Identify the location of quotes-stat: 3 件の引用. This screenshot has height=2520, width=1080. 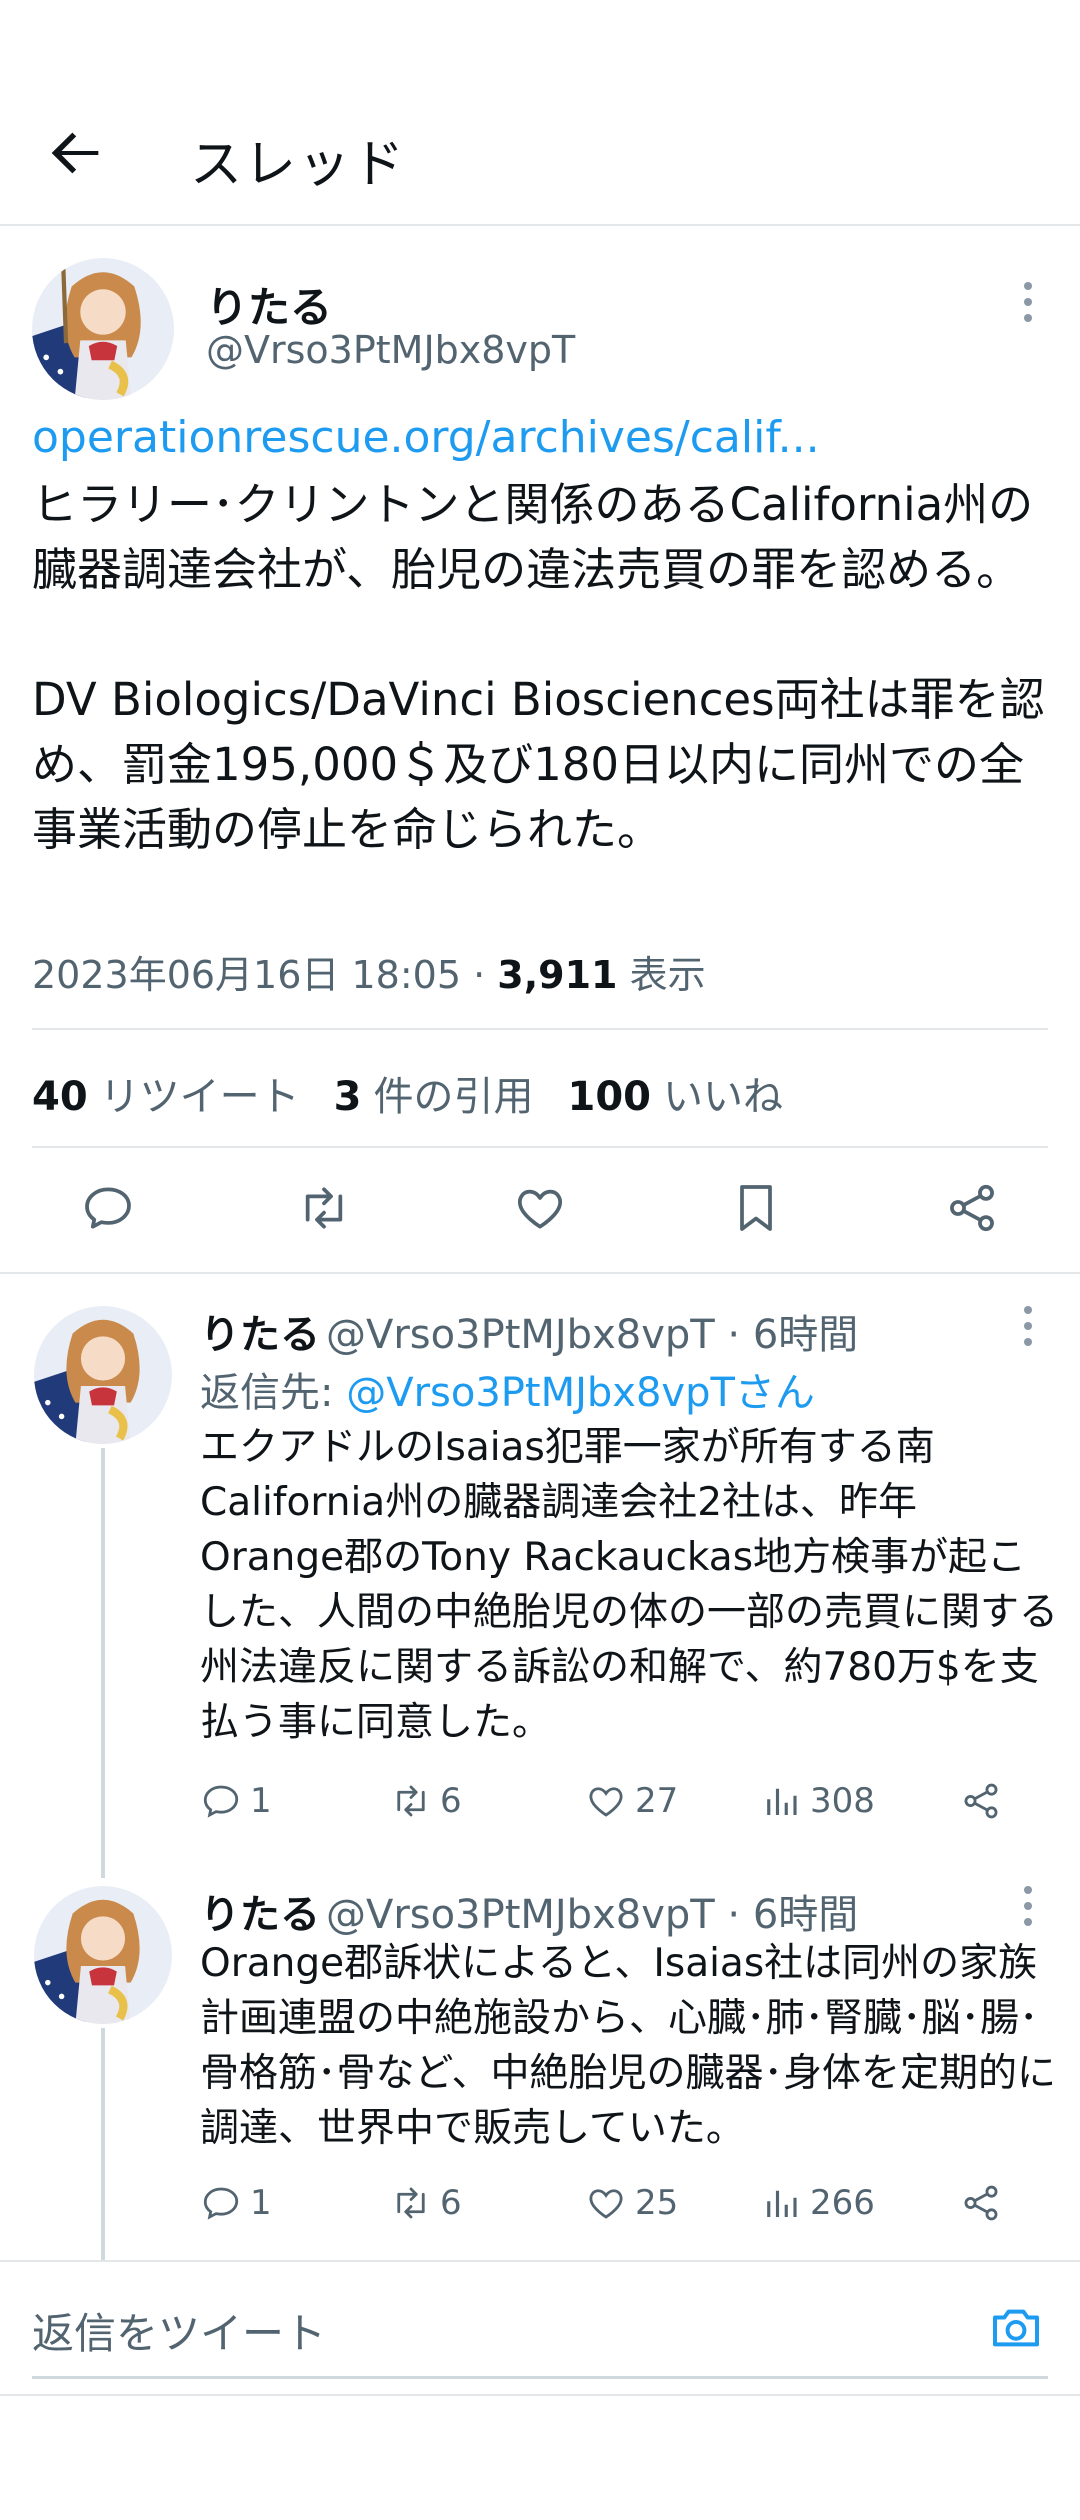
(434, 1093).